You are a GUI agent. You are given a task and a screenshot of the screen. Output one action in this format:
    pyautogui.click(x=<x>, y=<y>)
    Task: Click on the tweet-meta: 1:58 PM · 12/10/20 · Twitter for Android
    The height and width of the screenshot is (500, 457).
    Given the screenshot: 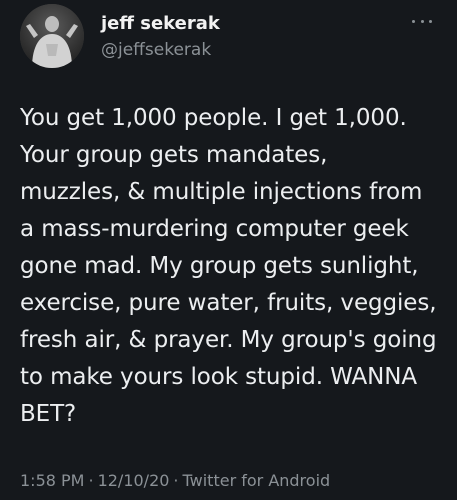 What is the action you would take?
    pyautogui.click(x=175, y=481)
    